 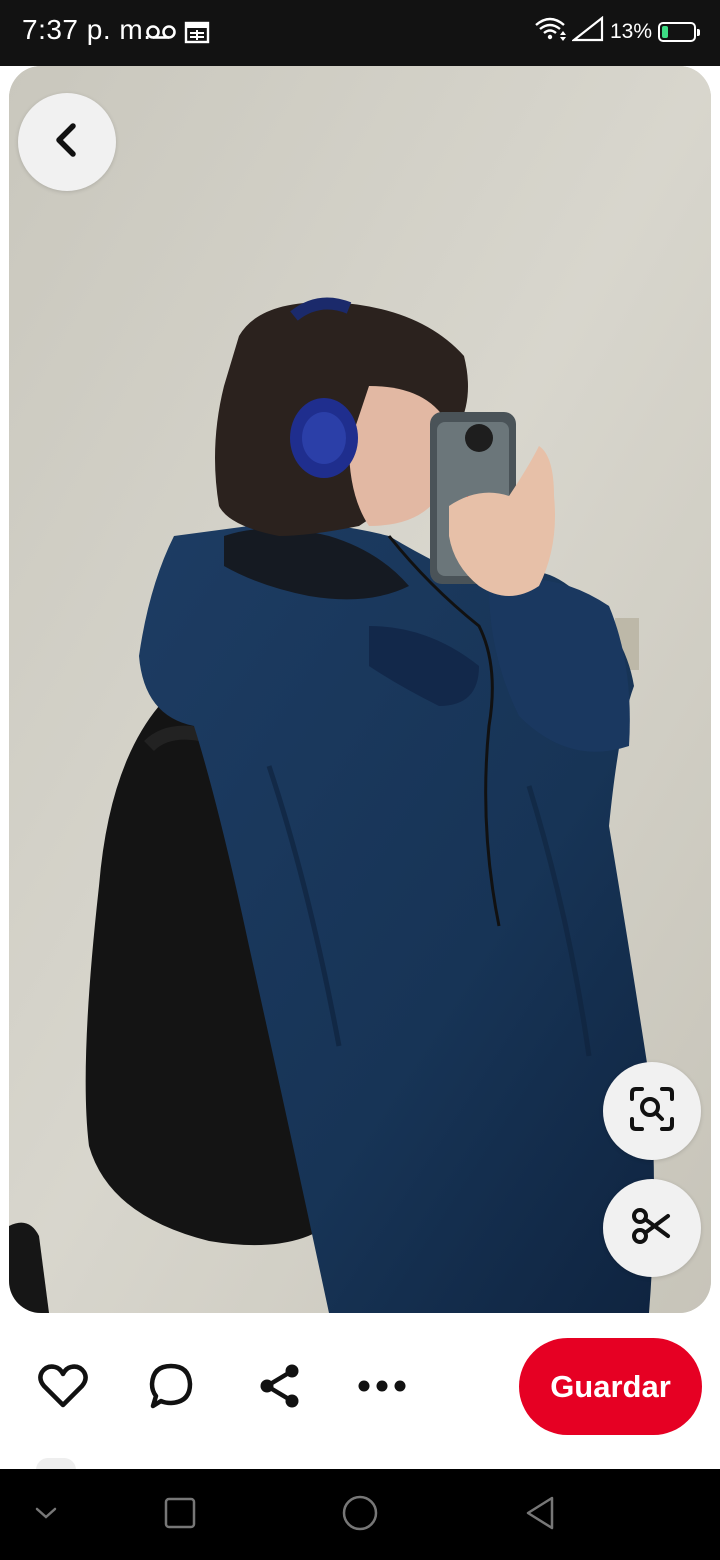 I want to click on voicemail-icon, so click(x=161, y=34).